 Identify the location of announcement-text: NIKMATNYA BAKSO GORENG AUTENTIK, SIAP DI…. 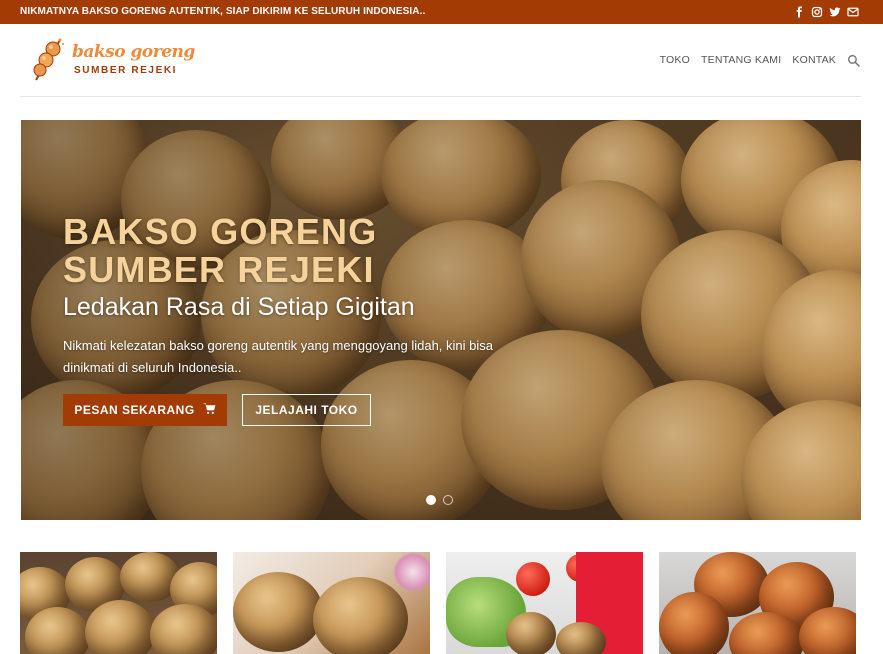
(223, 11).